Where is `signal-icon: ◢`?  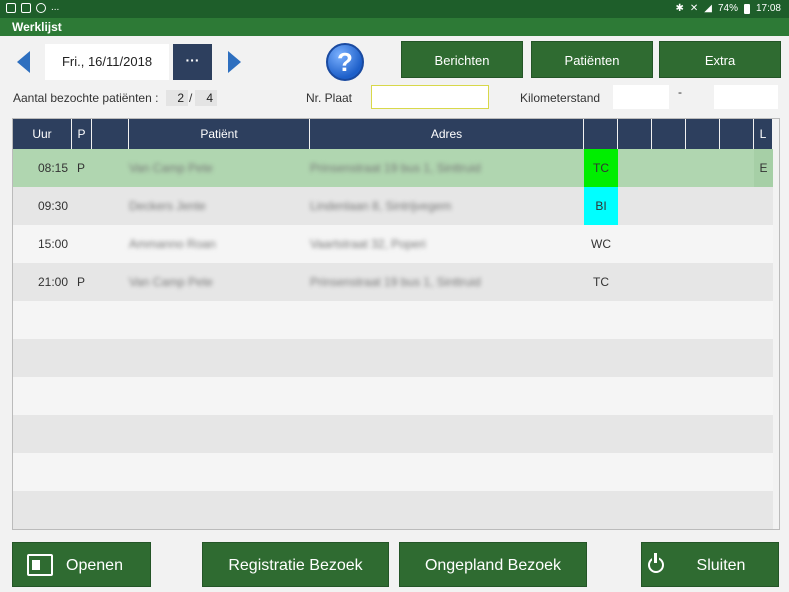
signal-icon: ◢ is located at coordinates (708, 8).